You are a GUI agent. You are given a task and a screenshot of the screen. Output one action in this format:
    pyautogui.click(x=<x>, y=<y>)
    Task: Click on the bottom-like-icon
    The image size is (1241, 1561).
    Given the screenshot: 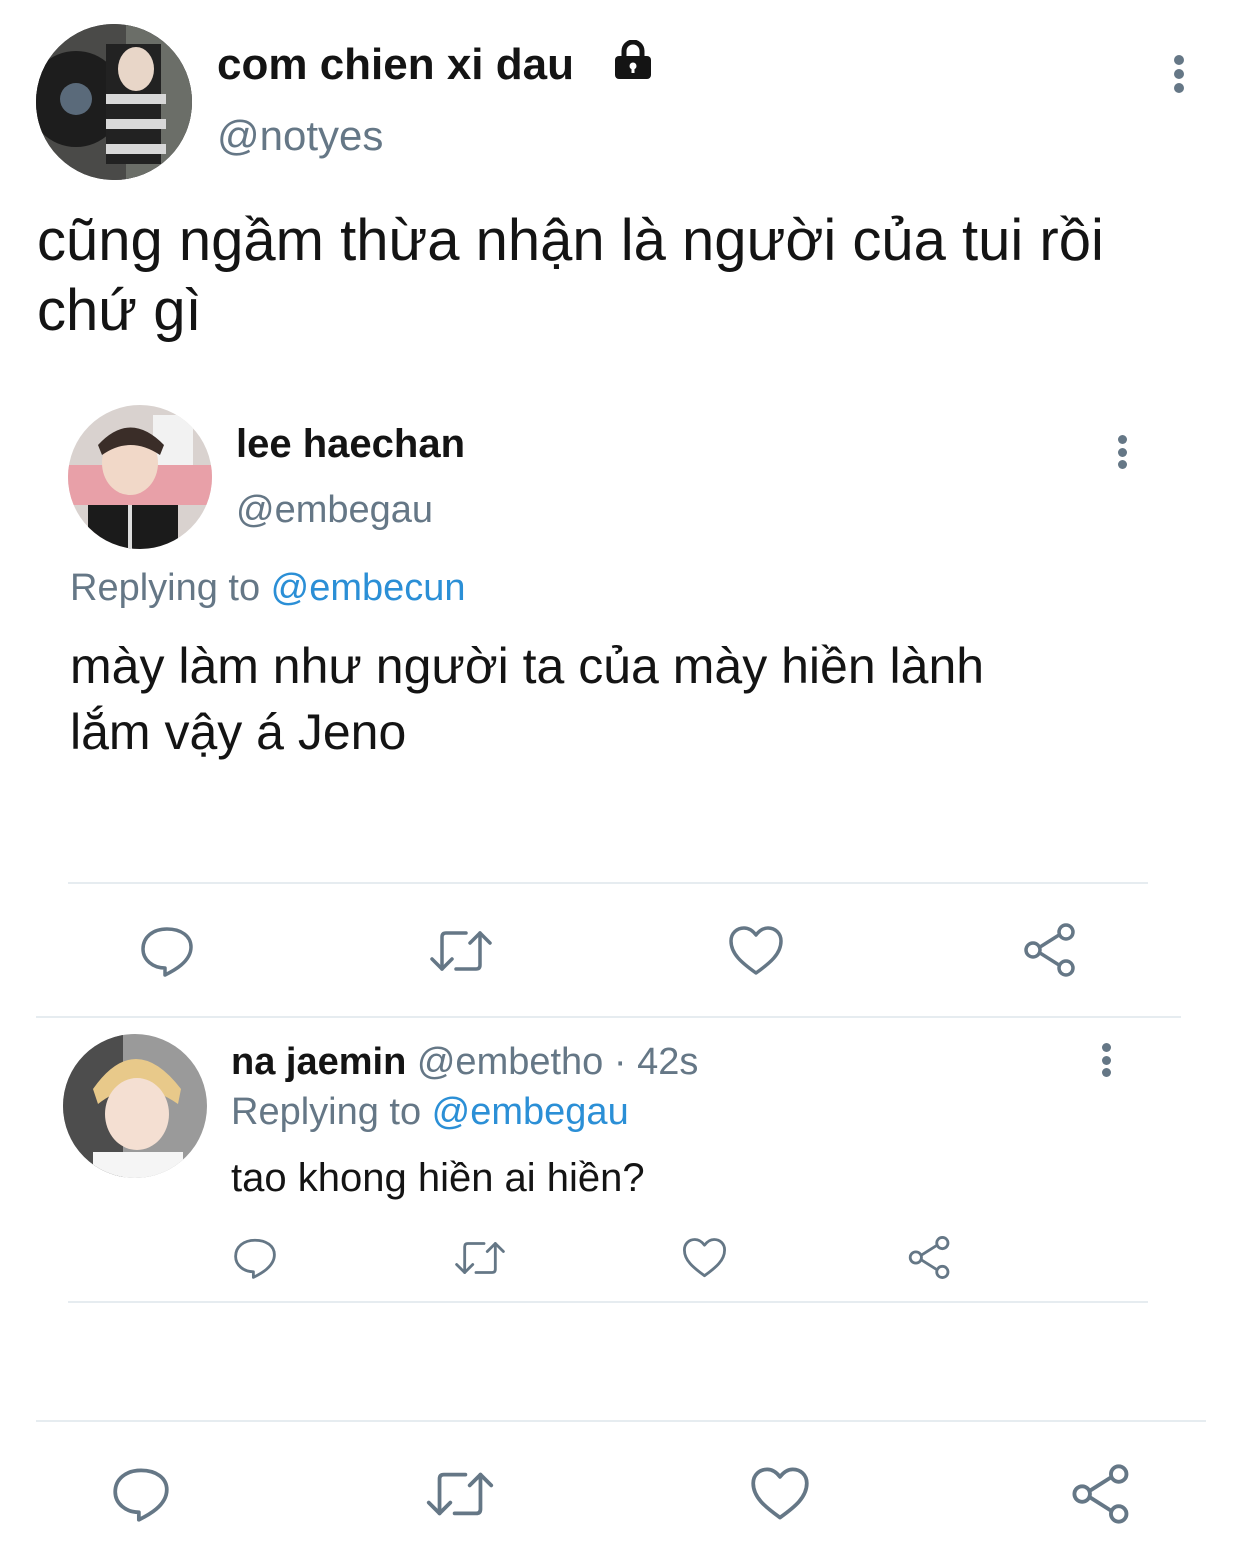 What is the action you would take?
    pyautogui.click(x=780, y=1494)
    